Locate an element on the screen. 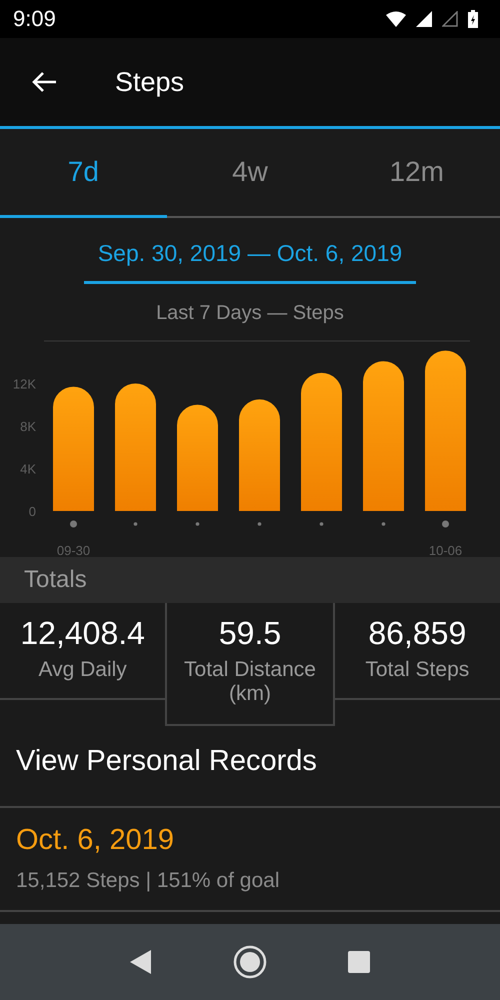  records-link: View Personal Records is located at coordinates (166, 761).